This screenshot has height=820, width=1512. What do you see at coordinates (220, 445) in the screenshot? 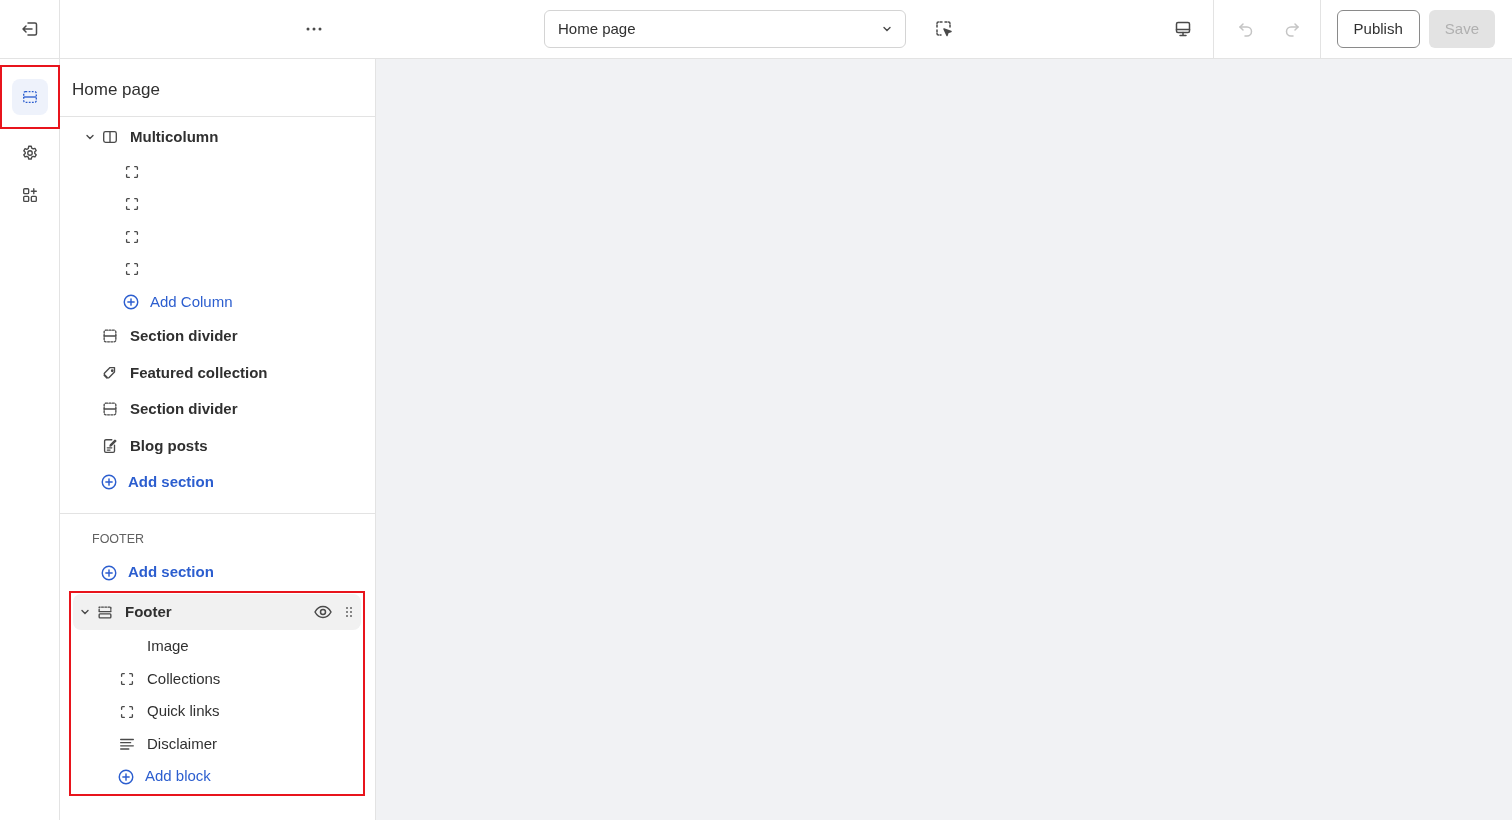
I see `section-row: Blog posts` at bounding box center [220, 445].